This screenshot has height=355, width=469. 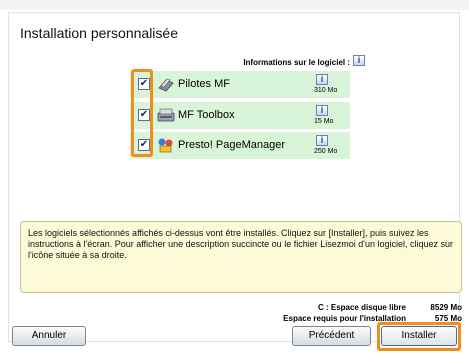 What do you see at coordinates (234, 5) in the screenshot?
I see `top-strip` at bounding box center [234, 5].